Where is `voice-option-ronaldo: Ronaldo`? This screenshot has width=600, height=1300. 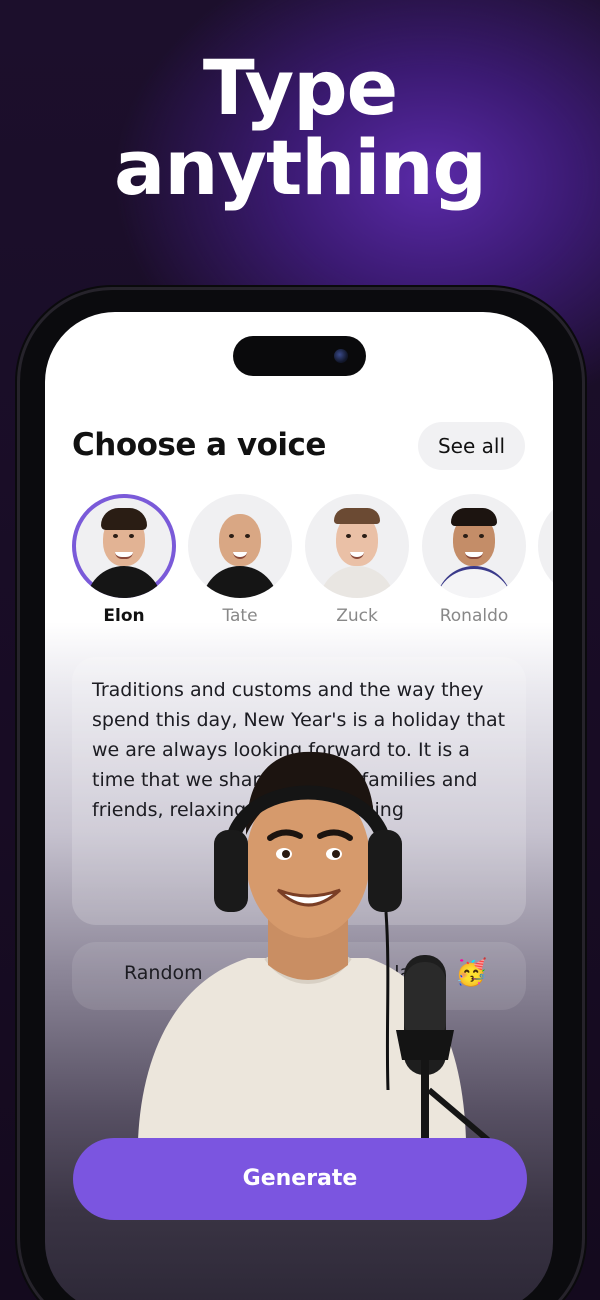 voice-option-ronaldo: Ronaldo is located at coordinates (474, 560).